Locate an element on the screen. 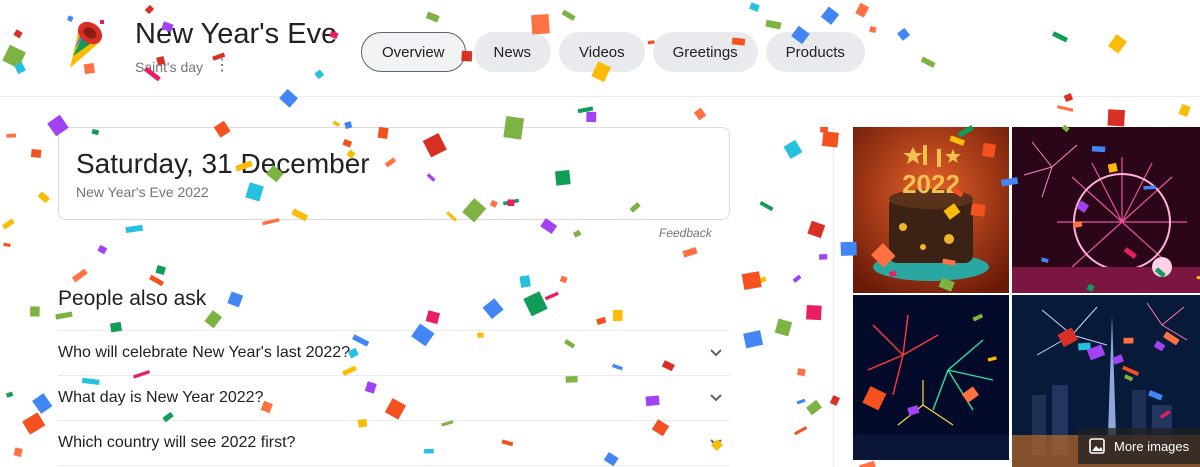 The image size is (1200, 467). tab-greetings: Greetings is located at coordinates (705, 52).